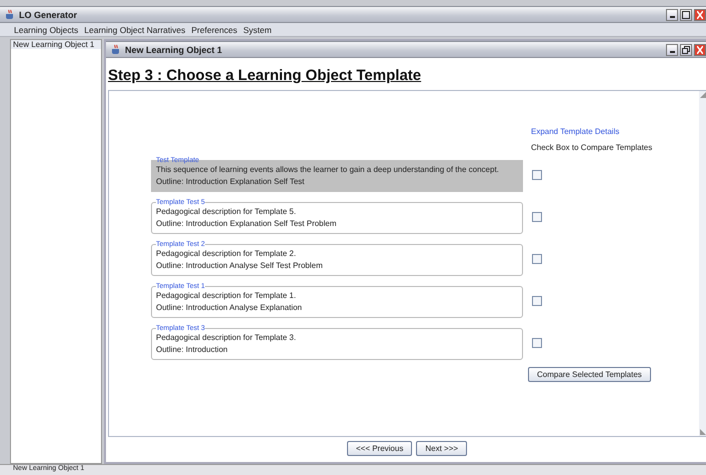 Image resolution: width=706 pixels, height=475 pixels. Describe the element at coordinates (591, 131) in the screenshot. I see `expand-details-link: Expand Template Details` at that location.